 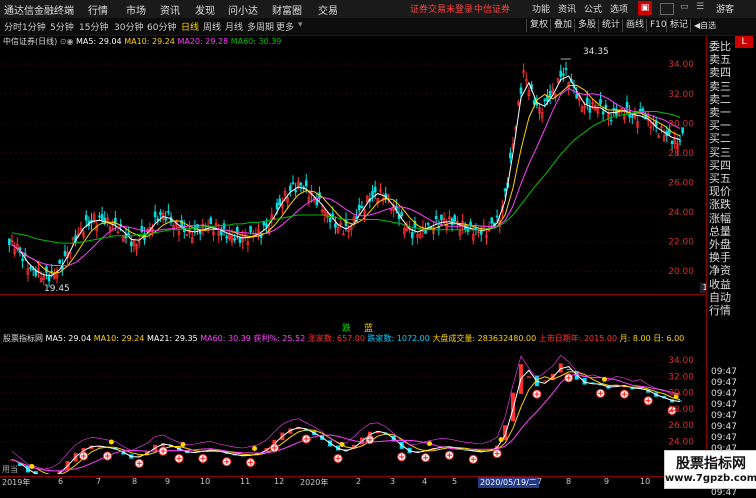 What do you see at coordinates (234, 26) in the screenshot?
I see `period-monthly: 月线` at bounding box center [234, 26].